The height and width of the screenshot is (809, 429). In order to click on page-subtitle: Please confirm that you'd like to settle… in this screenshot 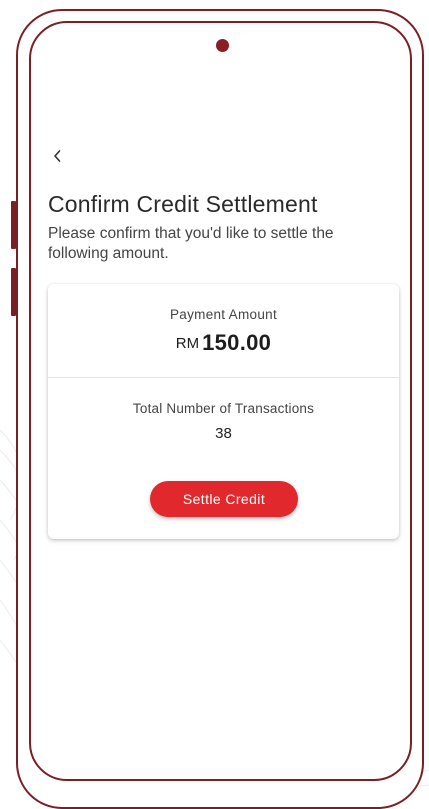, I will do `click(191, 243)`.